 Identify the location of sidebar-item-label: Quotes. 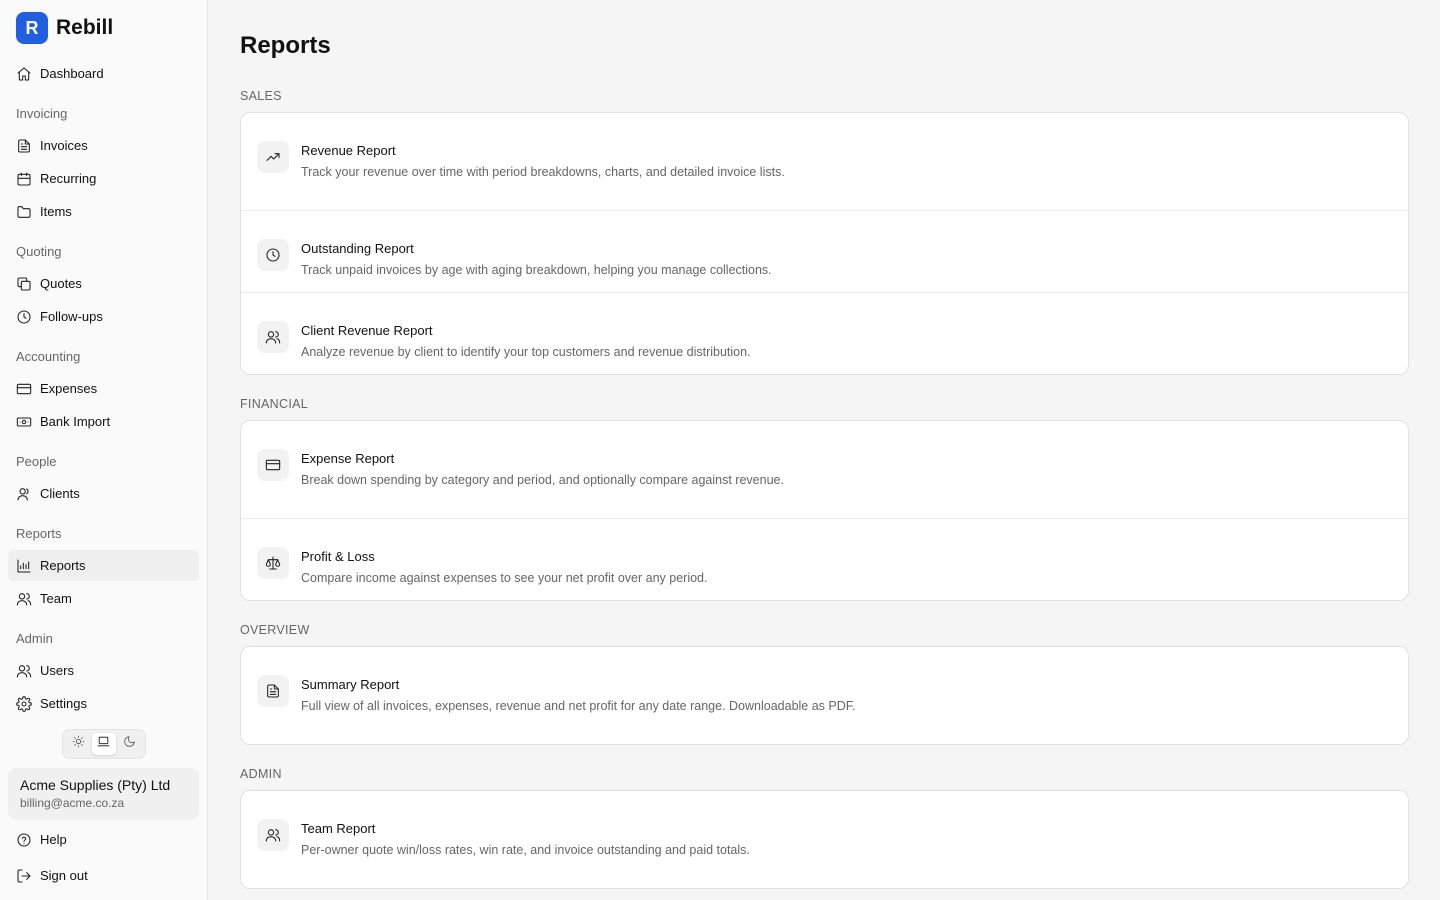
(61, 283).